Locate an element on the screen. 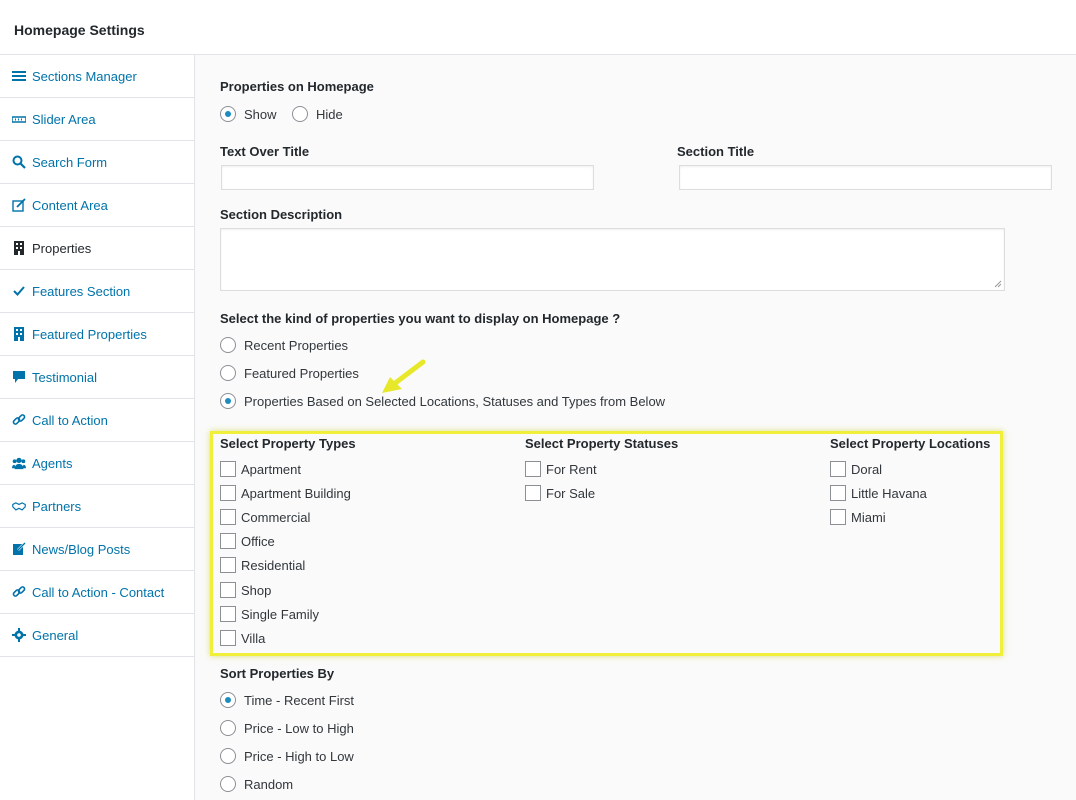  type-commercial-option: Commercial is located at coordinates (265, 517).